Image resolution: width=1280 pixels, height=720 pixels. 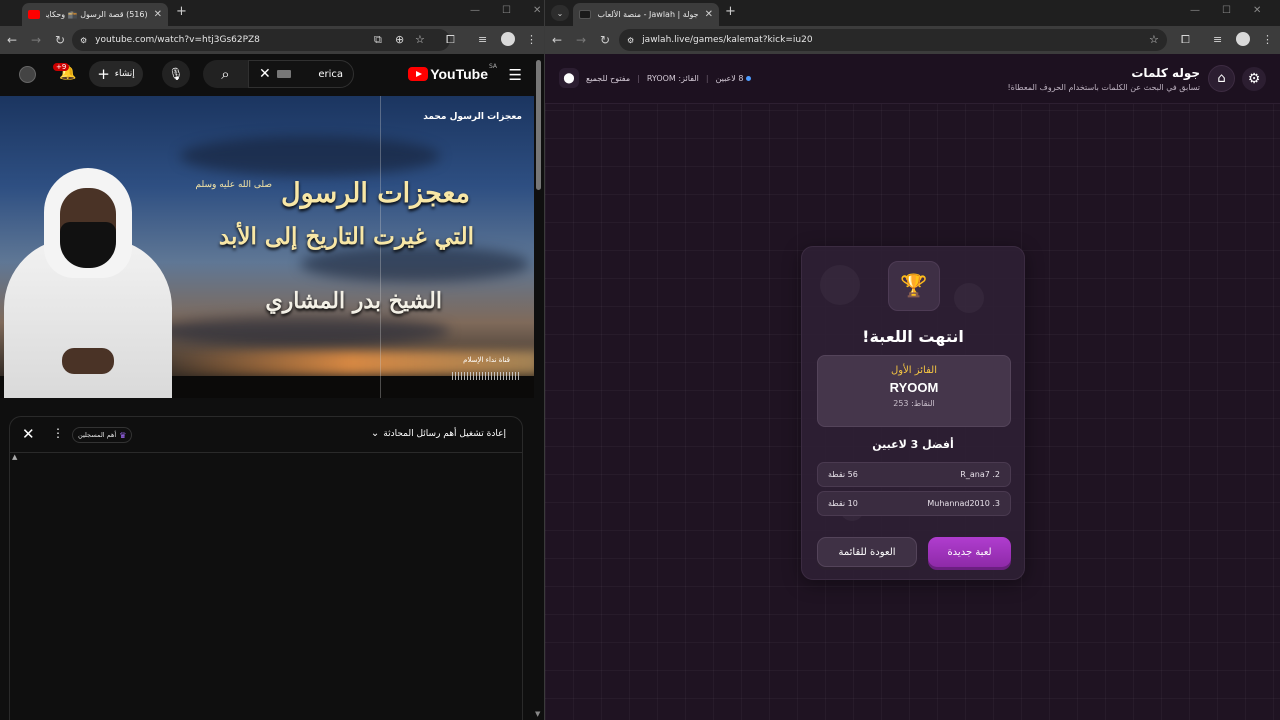 I want to click on address-bar: ⚙ youtube.com/watch?v=htj3Gs62PZ8, so click(x=261, y=40).